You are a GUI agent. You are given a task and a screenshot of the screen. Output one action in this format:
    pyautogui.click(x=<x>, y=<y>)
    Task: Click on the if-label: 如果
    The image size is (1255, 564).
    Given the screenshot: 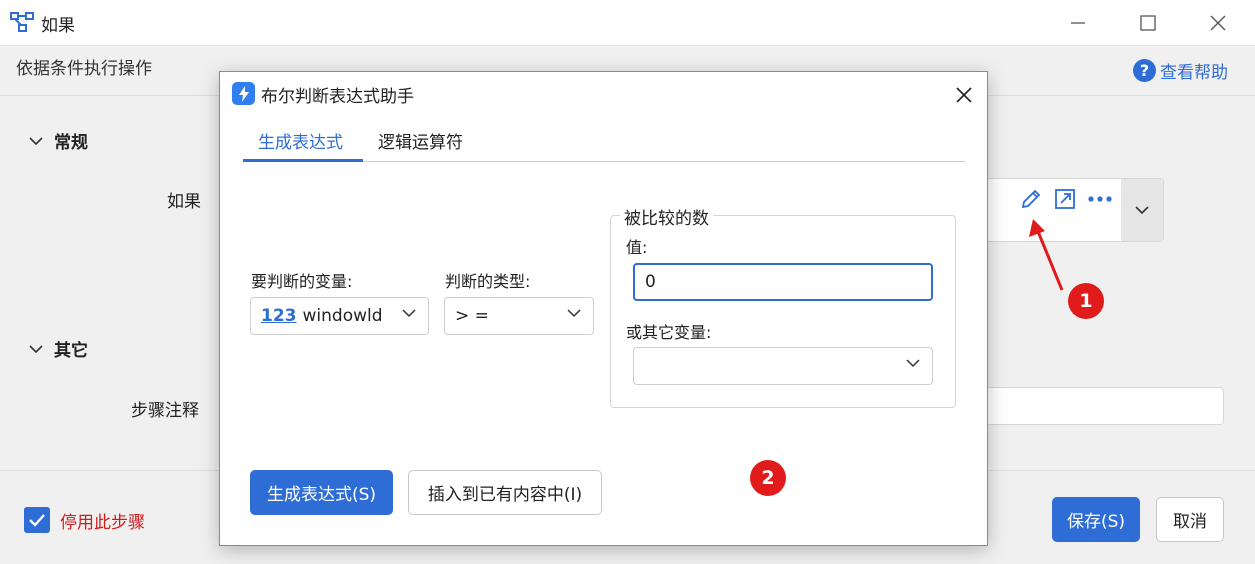 What is the action you would take?
    pyautogui.click(x=184, y=202)
    